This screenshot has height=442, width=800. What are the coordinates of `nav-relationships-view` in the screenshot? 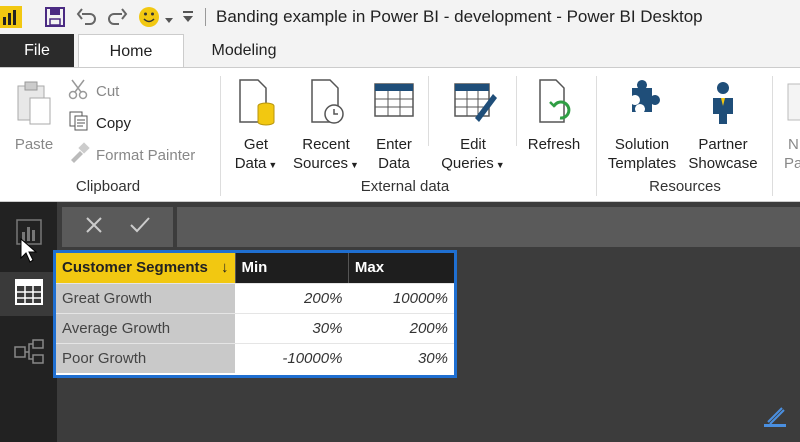 It's located at (28, 354).